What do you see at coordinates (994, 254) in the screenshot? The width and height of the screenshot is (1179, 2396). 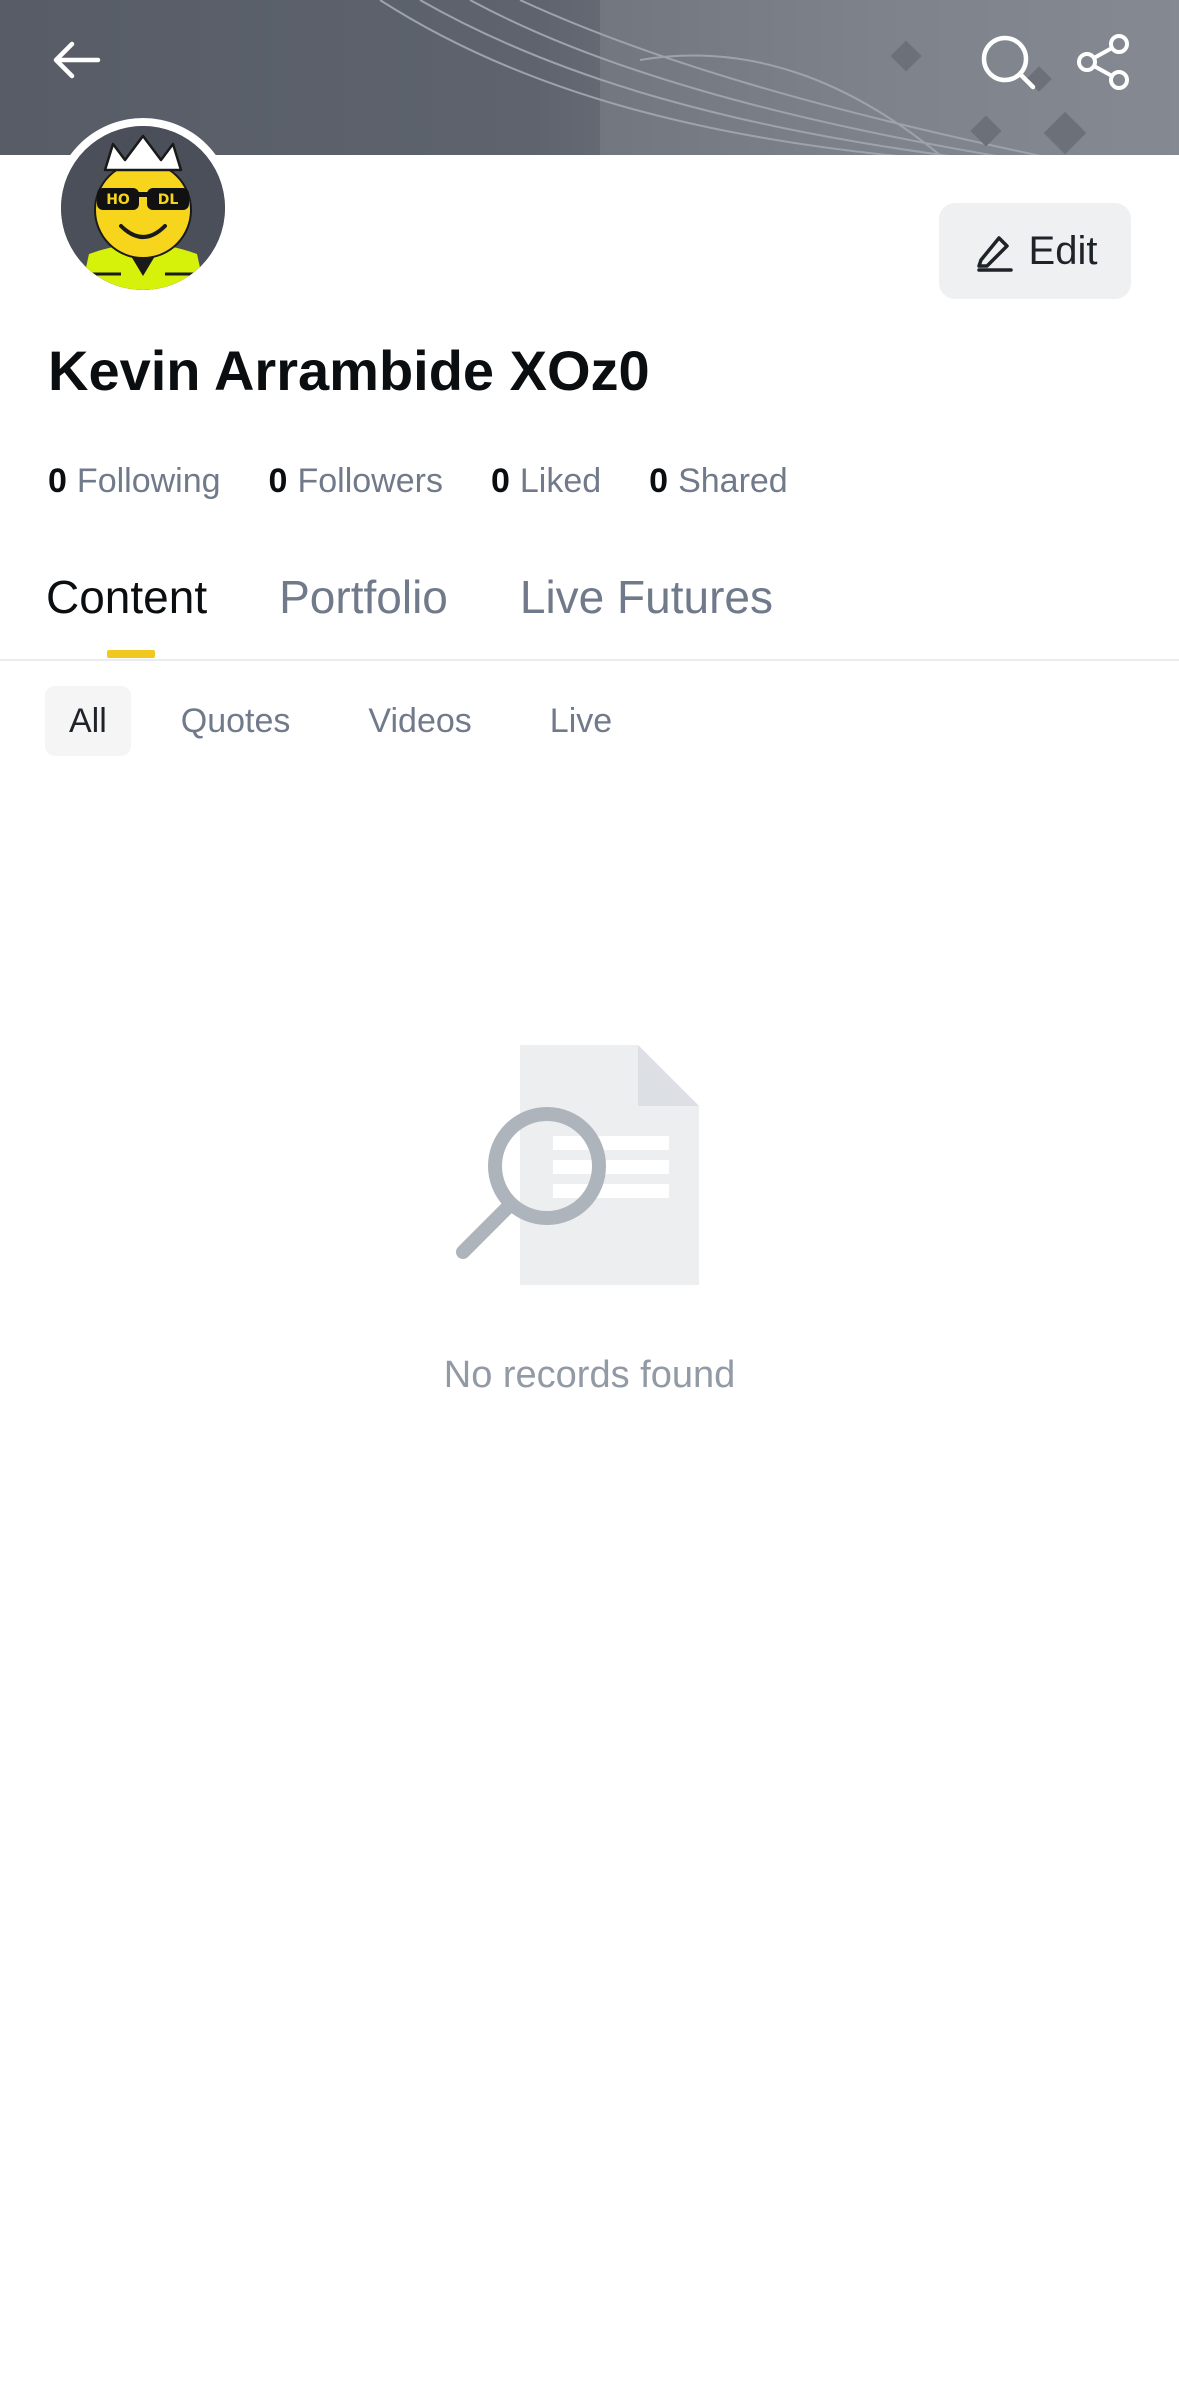 I see `pencil-icon` at bounding box center [994, 254].